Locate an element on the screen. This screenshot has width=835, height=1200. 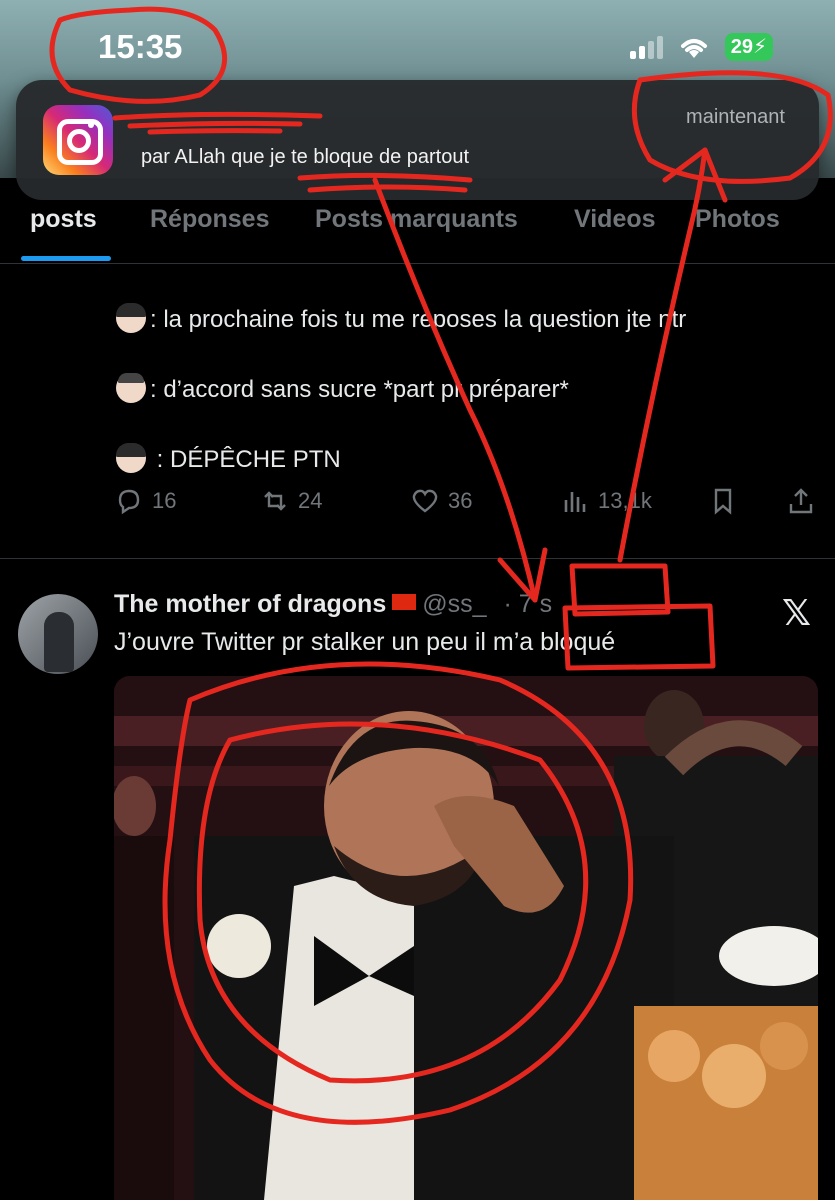
tweet-author-line: The mother of dragons @ss_ · 7 s is located at coordinates (333, 604).